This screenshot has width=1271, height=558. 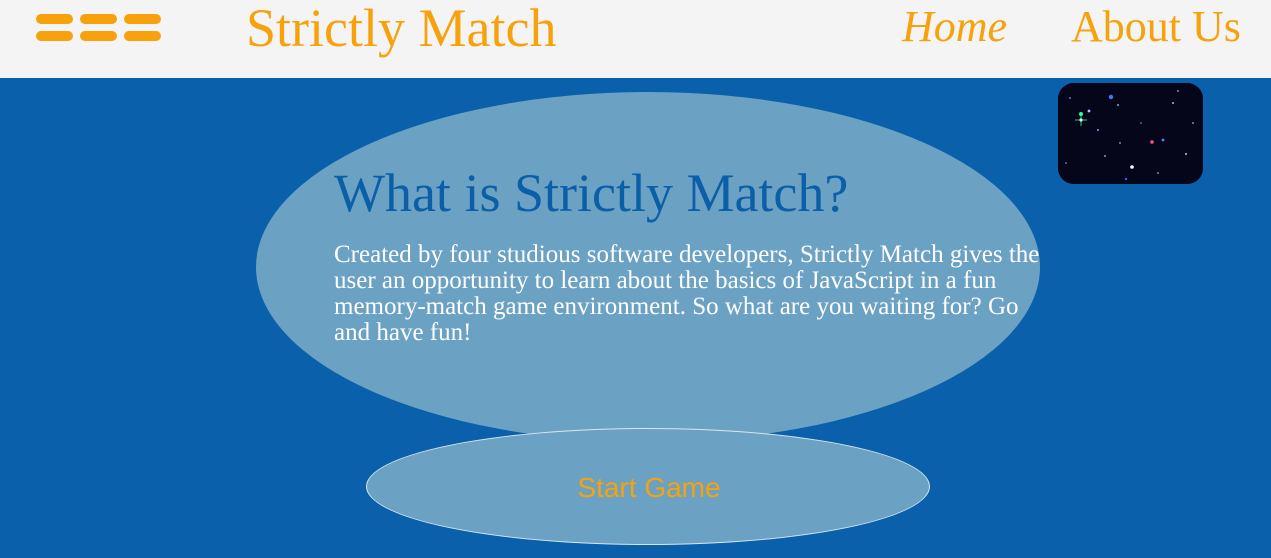 I want to click on start-game-label: Start Game, so click(x=649, y=487).